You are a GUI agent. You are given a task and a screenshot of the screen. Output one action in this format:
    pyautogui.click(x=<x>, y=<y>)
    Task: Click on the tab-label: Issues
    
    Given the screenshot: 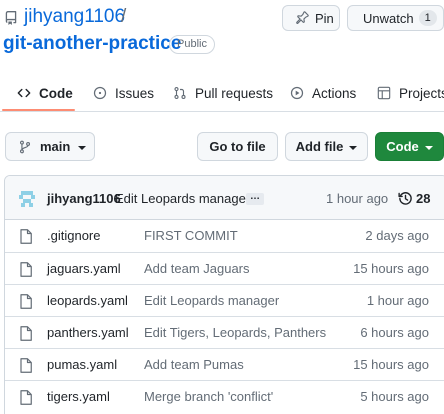 What is the action you would take?
    pyautogui.click(x=135, y=93)
    